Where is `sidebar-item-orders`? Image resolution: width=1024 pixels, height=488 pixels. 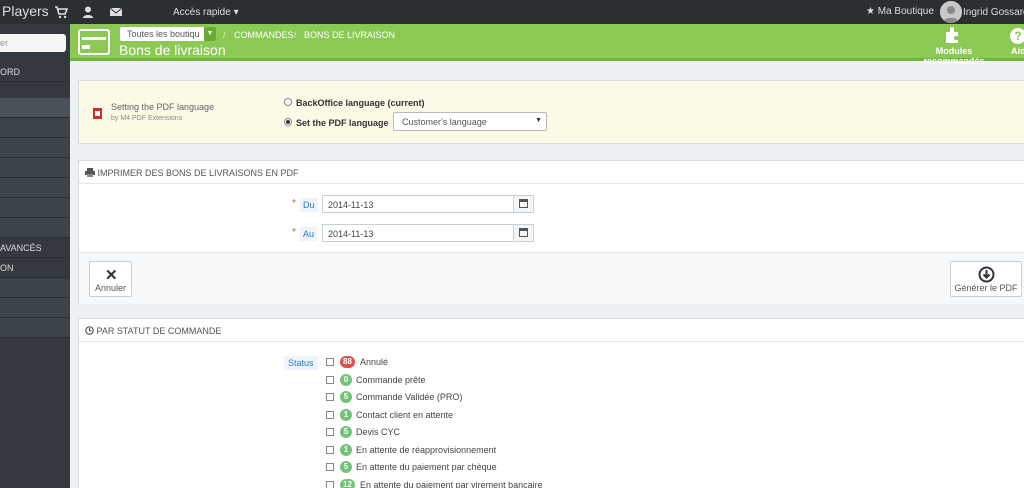
sidebar-item-orders is located at coordinates (35, 108).